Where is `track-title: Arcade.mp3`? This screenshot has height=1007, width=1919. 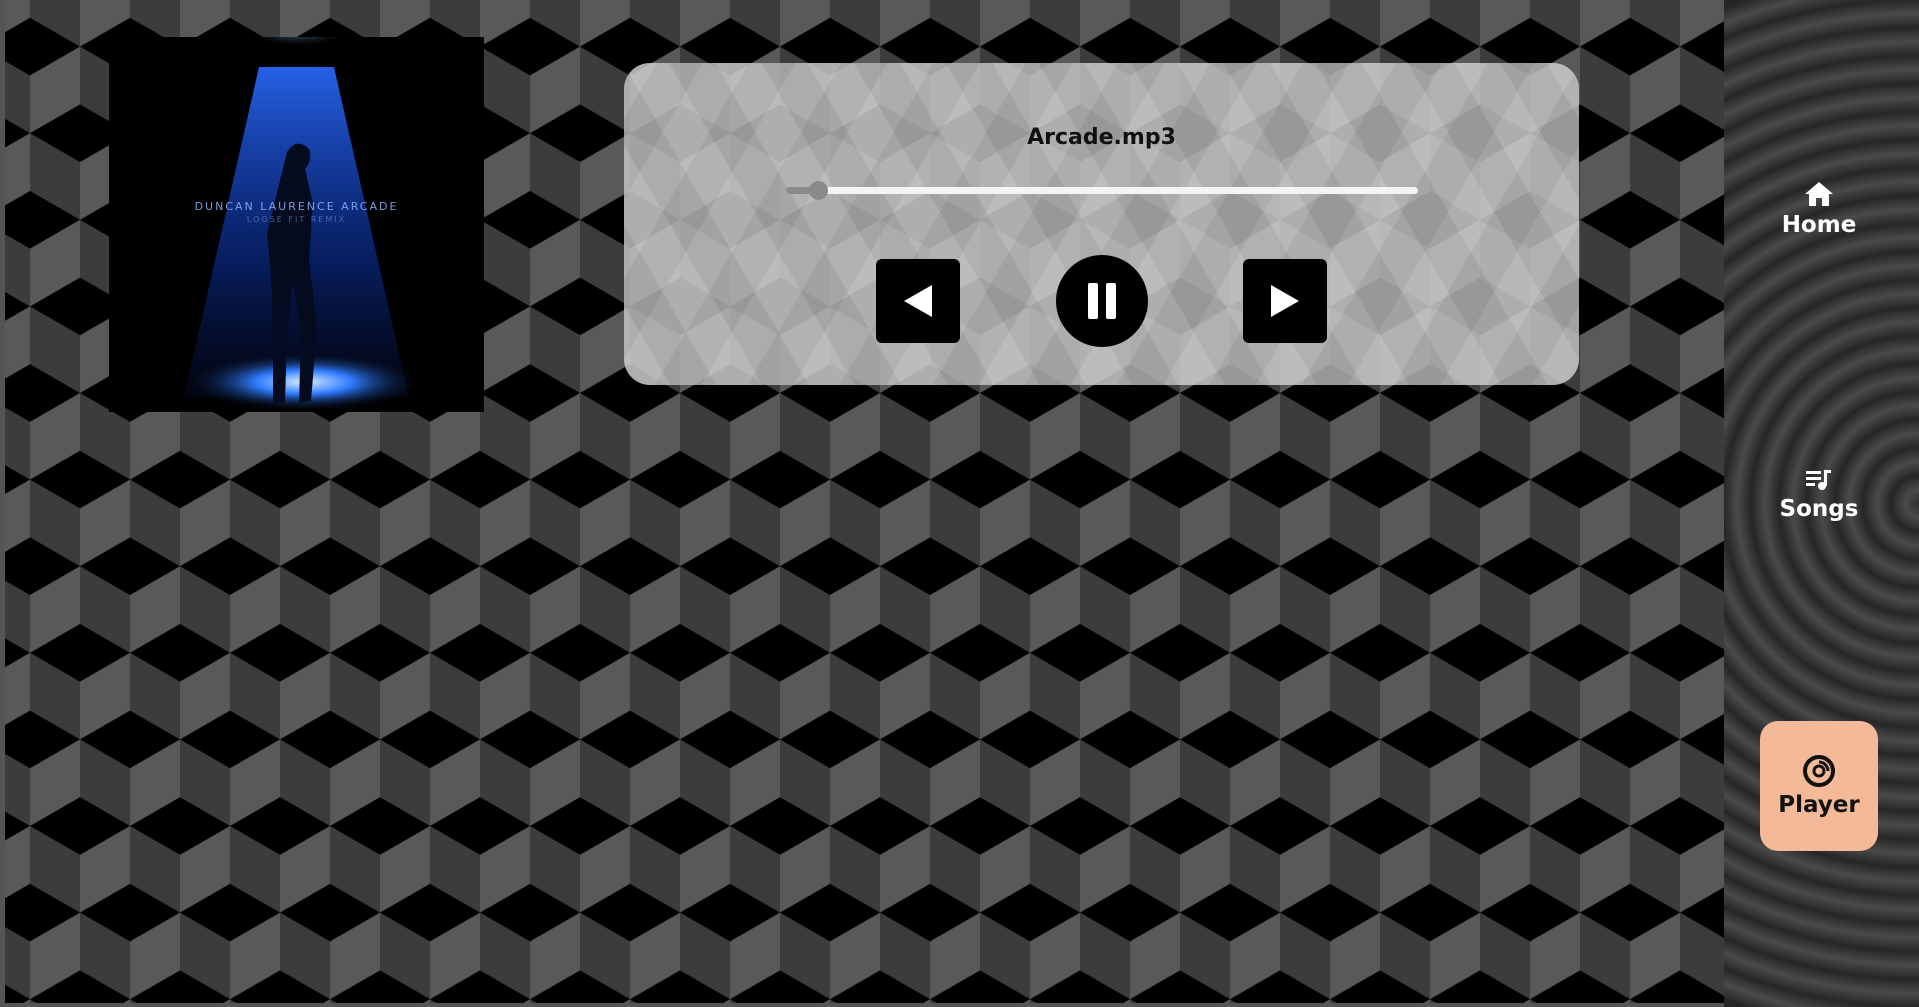
track-title: Arcade.mp3 is located at coordinates (1101, 137).